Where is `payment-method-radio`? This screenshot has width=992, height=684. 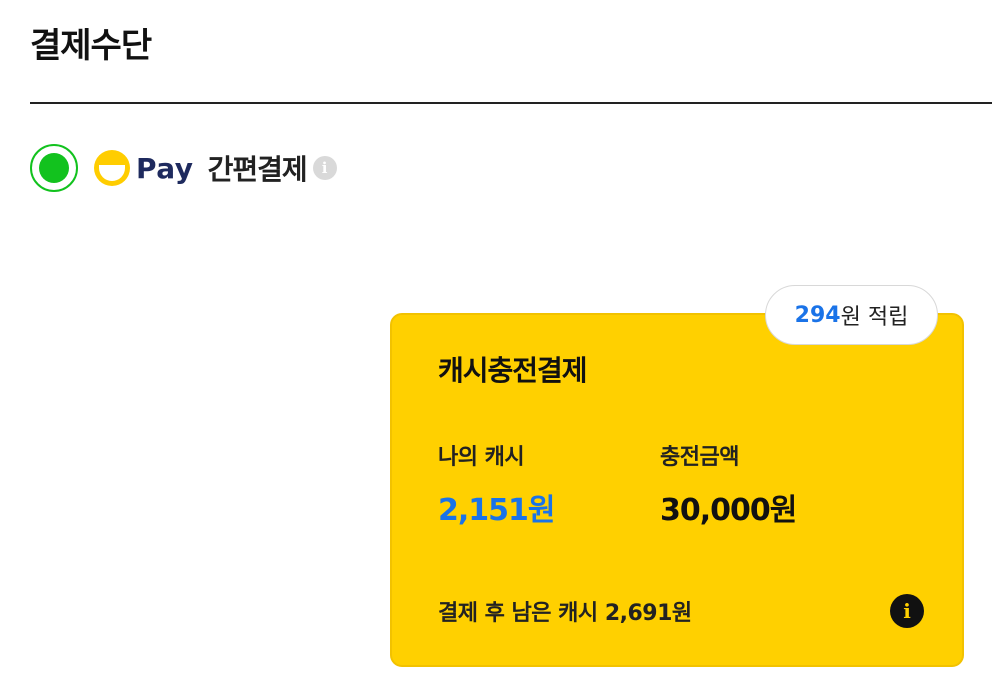
payment-method-radio is located at coordinates (54, 168).